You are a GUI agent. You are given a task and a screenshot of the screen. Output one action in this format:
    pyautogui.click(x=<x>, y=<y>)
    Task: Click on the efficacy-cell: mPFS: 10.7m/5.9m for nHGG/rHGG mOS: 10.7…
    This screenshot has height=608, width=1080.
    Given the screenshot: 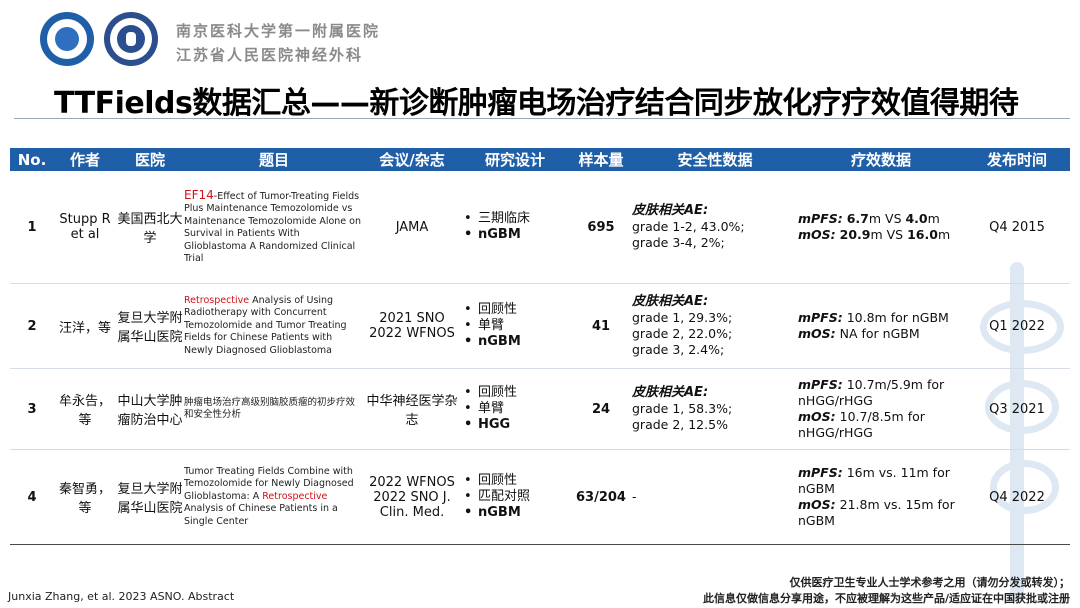 What is the action you would take?
    pyautogui.click(x=881, y=409)
    